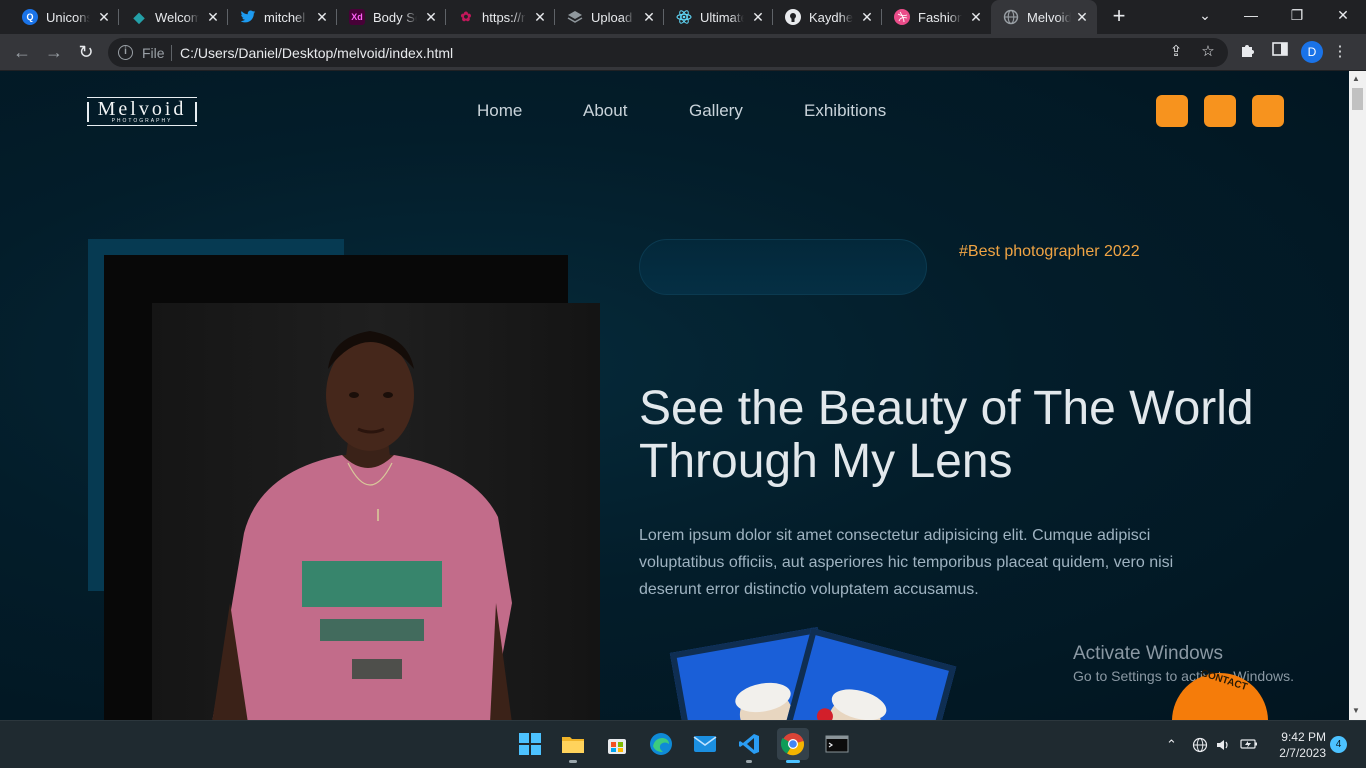 The width and height of the screenshot is (1366, 768). What do you see at coordinates (749, 744) in the screenshot?
I see `vscode-icon` at bounding box center [749, 744].